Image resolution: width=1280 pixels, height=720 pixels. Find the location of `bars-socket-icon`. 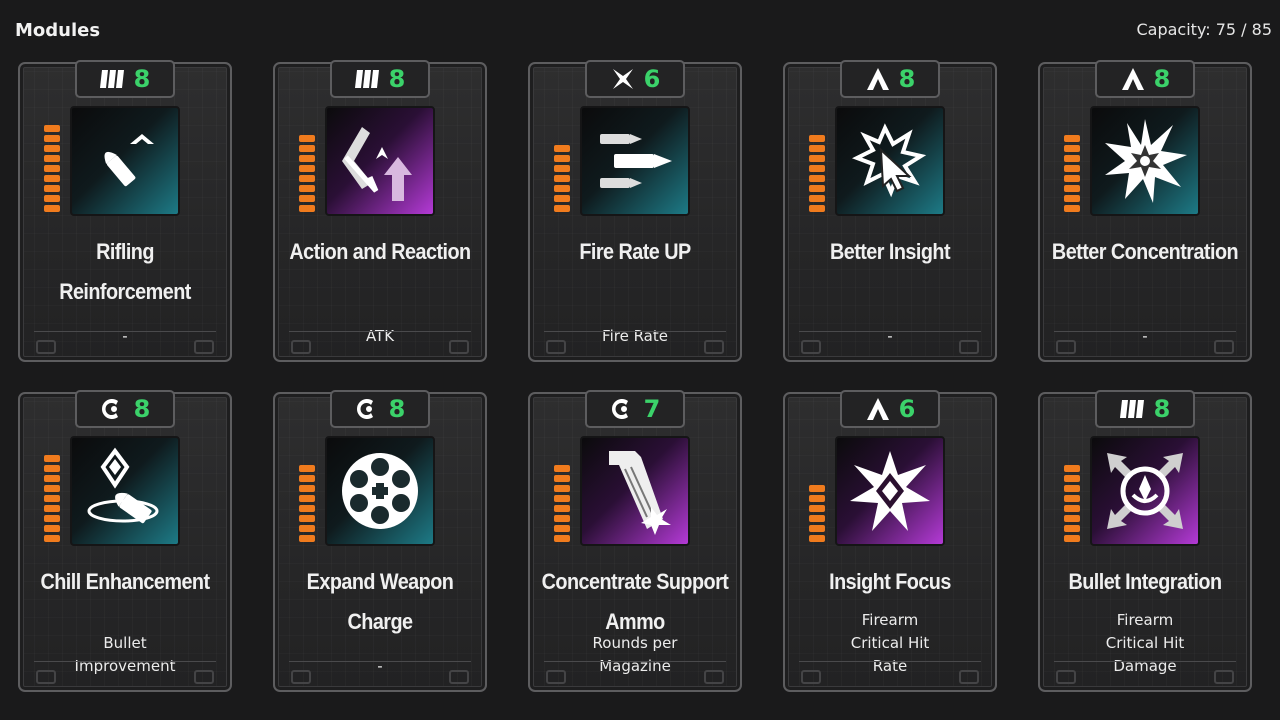

bars-socket-icon is located at coordinates (1132, 409).